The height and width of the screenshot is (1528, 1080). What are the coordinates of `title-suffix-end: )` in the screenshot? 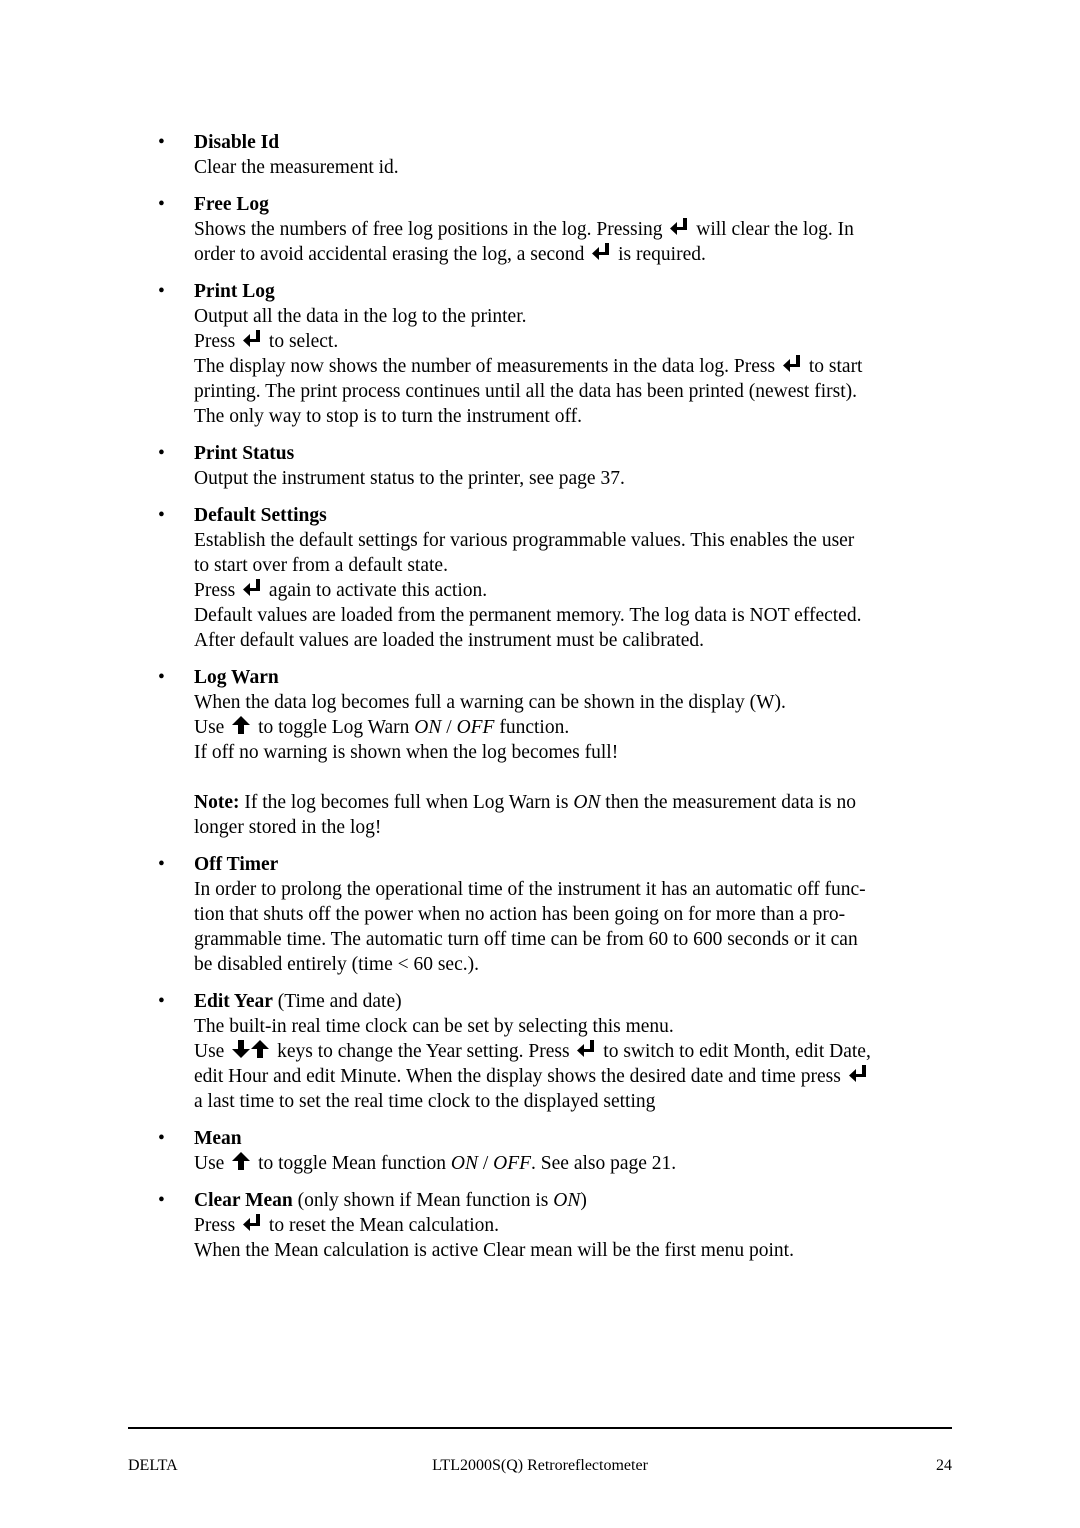 It's located at (583, 1200).